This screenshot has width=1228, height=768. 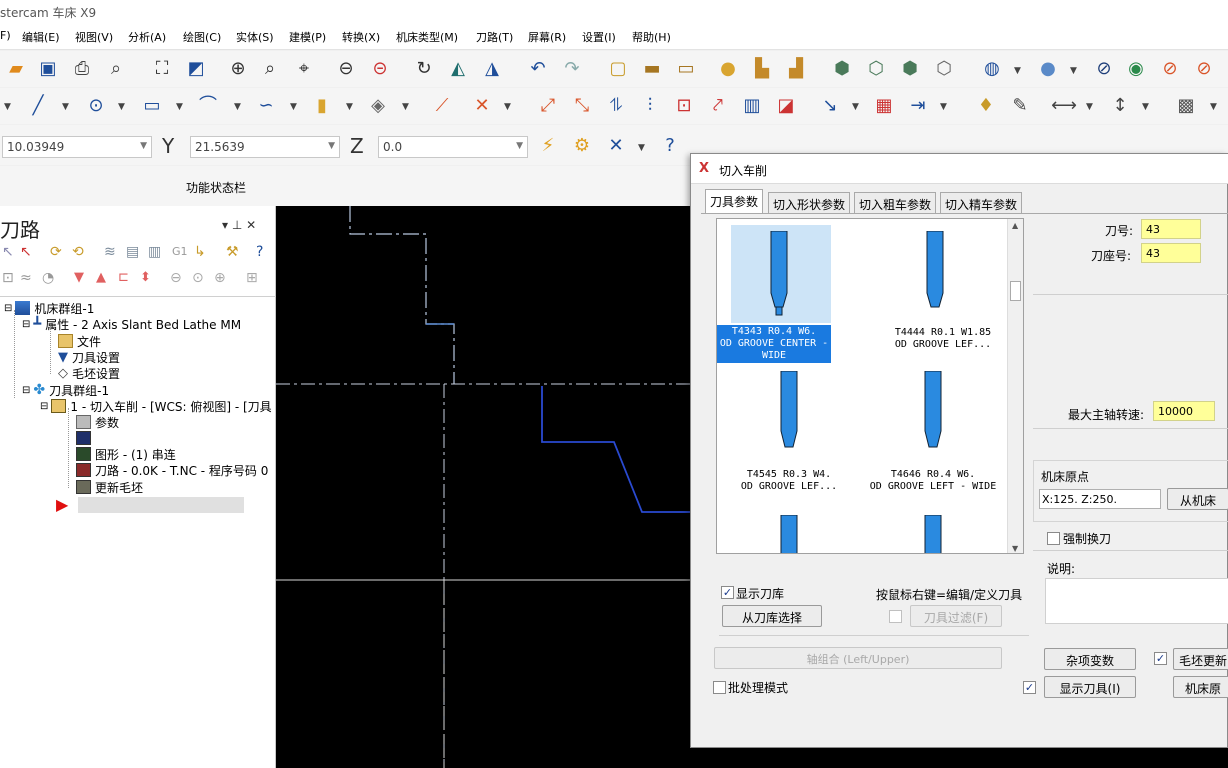 I want to click on layer-icon: ⊘, so click(x=1204, y=69).